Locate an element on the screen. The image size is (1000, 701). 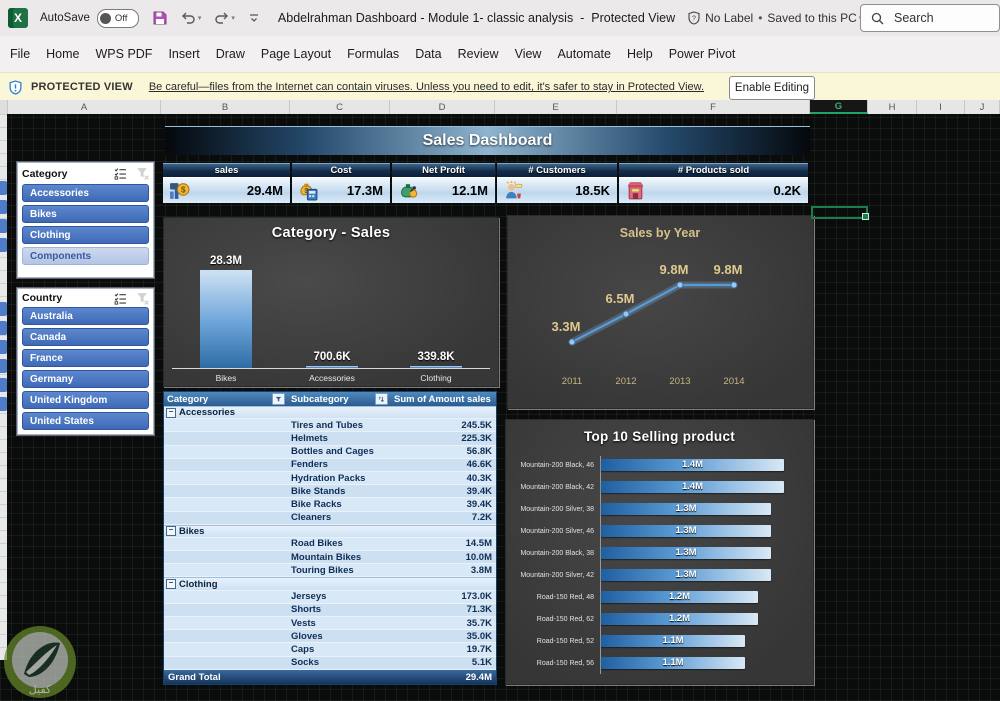
menu-tab-help: Help is located at coordinates (640, 54).